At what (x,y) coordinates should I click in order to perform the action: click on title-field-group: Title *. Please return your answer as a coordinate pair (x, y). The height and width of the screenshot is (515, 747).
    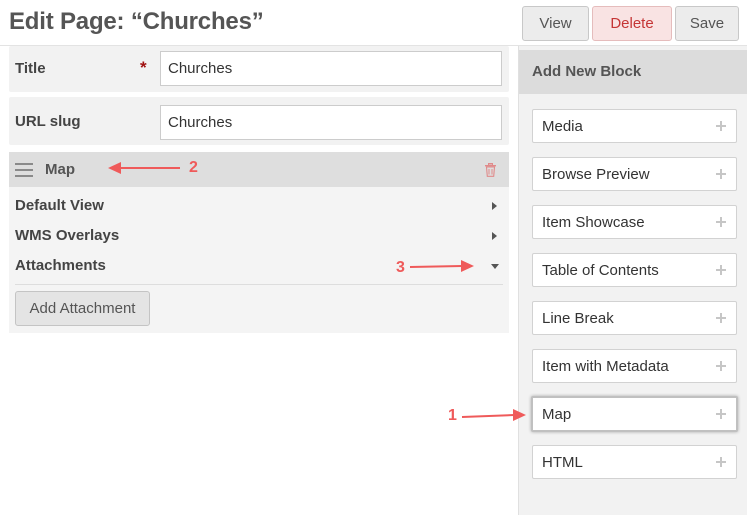
    Looking at the image, I should click on (259, 69).